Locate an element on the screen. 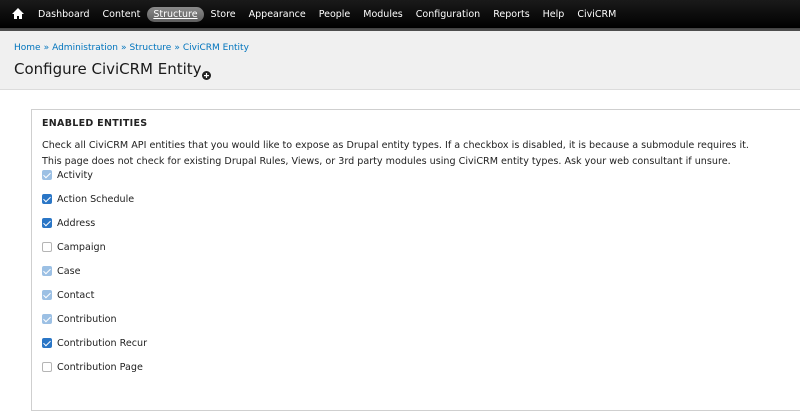  entity-checkbox-label: Contribution Recur is located at coordinates (102, 343).